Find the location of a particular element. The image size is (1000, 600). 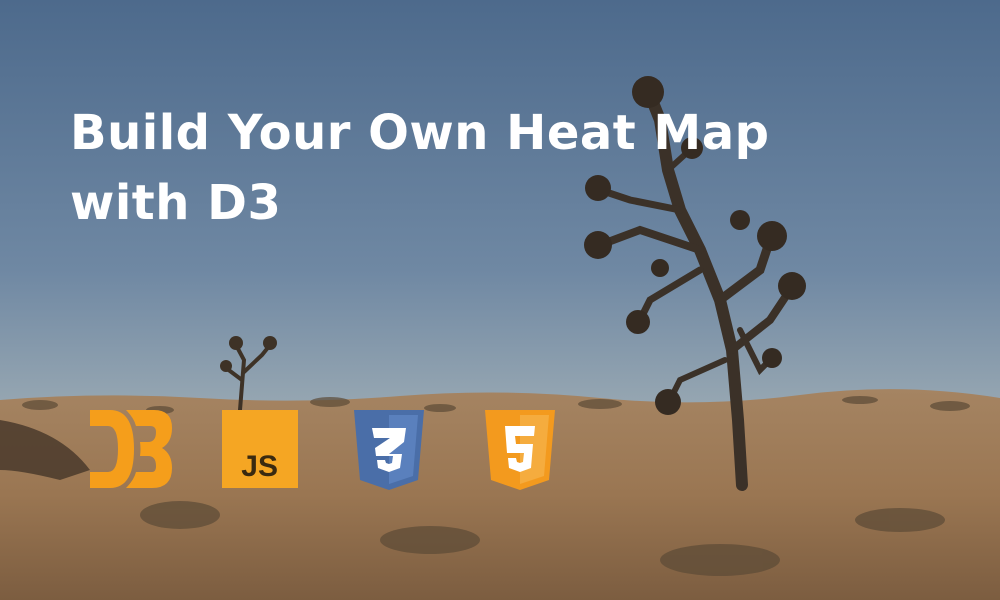

javascript-logo: JS is located at coordinates (260, 449).